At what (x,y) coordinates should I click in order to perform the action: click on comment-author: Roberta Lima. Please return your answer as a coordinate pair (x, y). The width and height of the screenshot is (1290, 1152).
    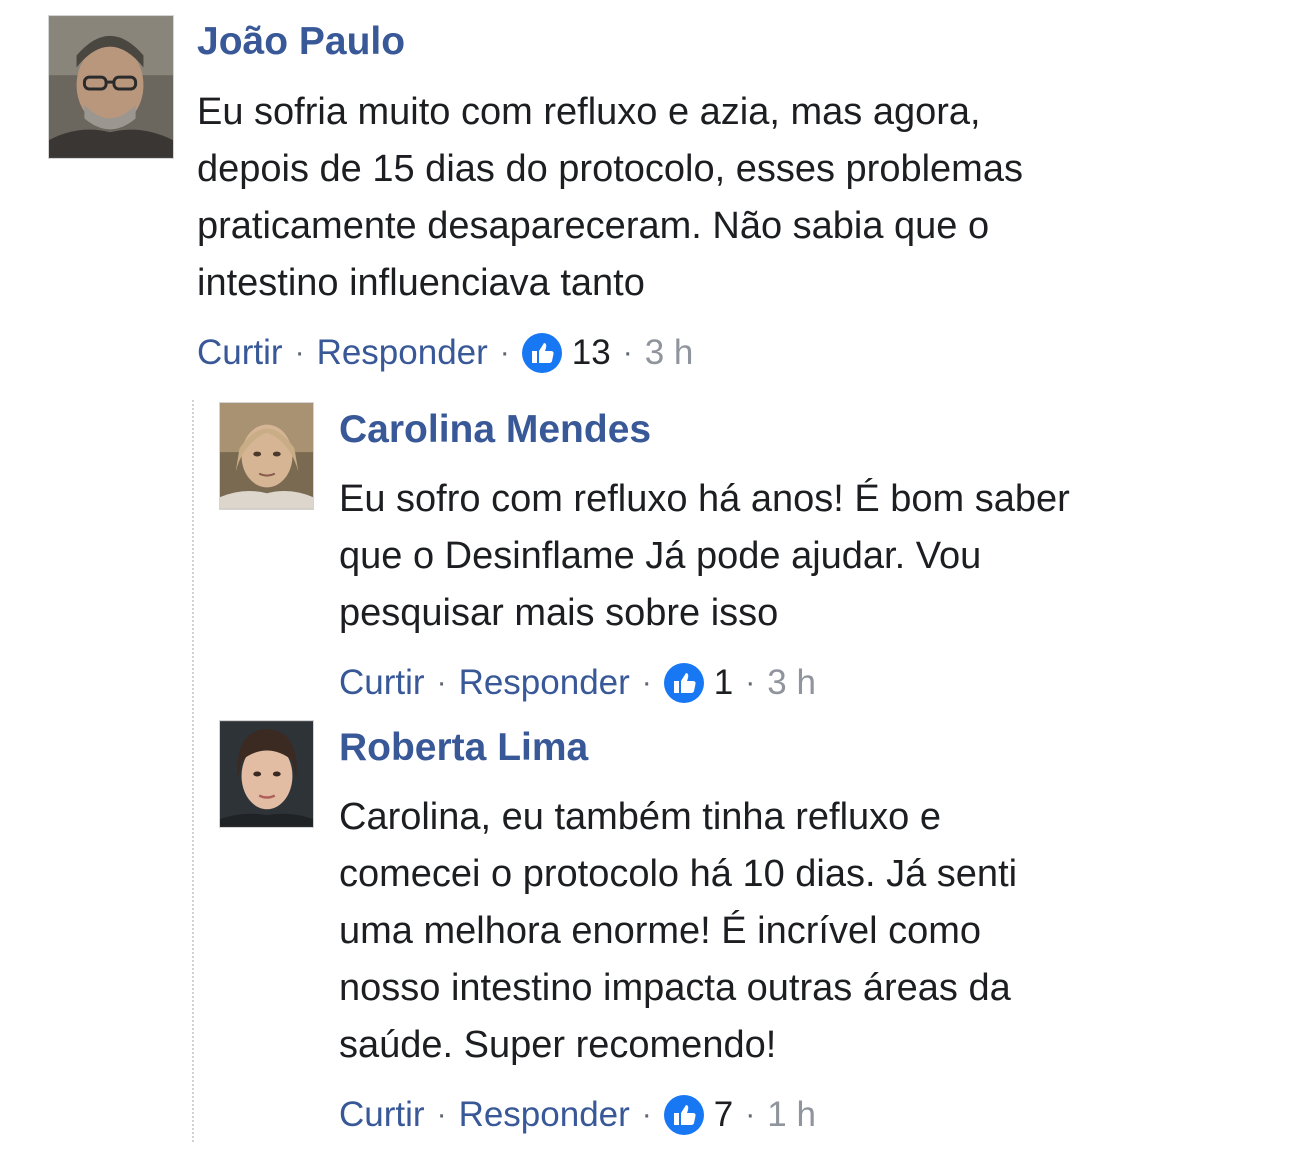
    Looking at the image, I should click on (463, 748).